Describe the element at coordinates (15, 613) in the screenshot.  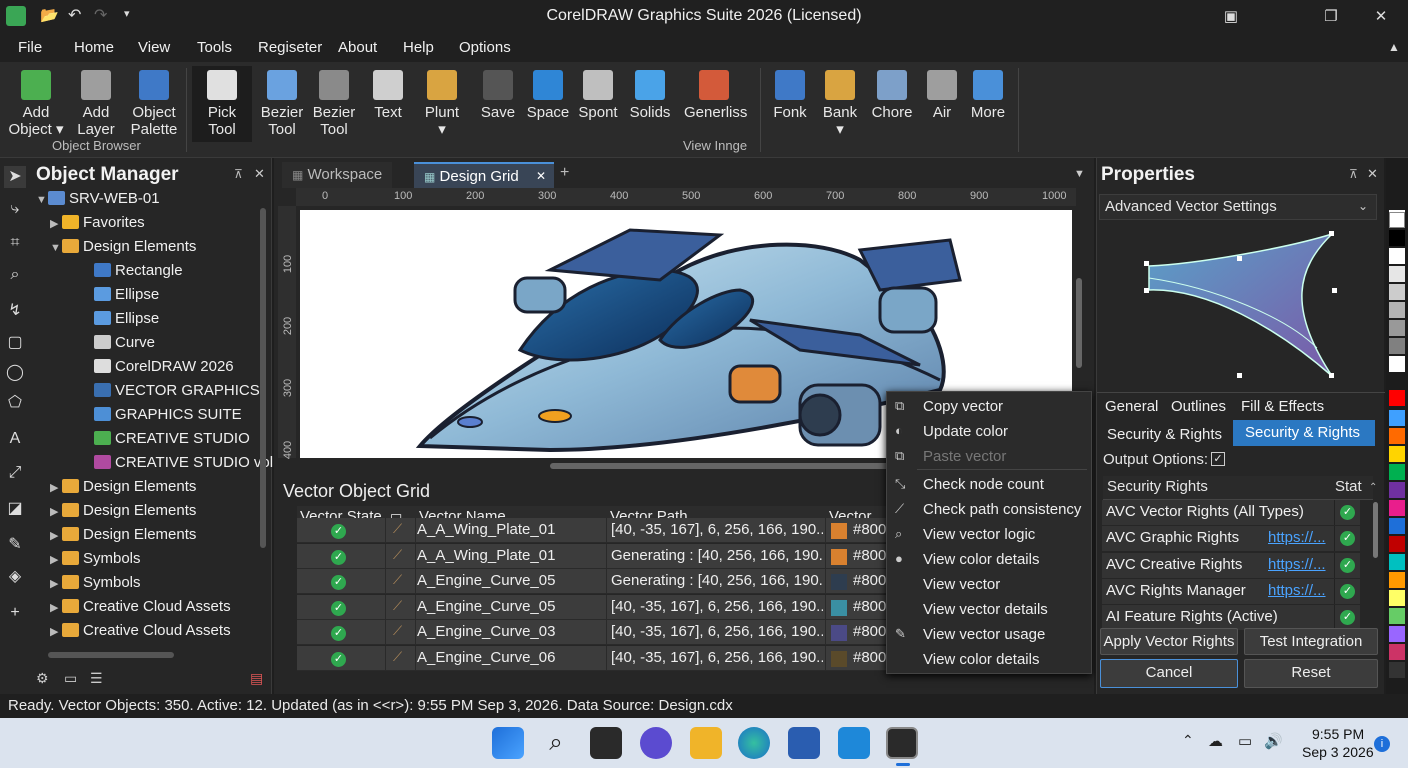
I see `add-tool-icon: +` at that location.